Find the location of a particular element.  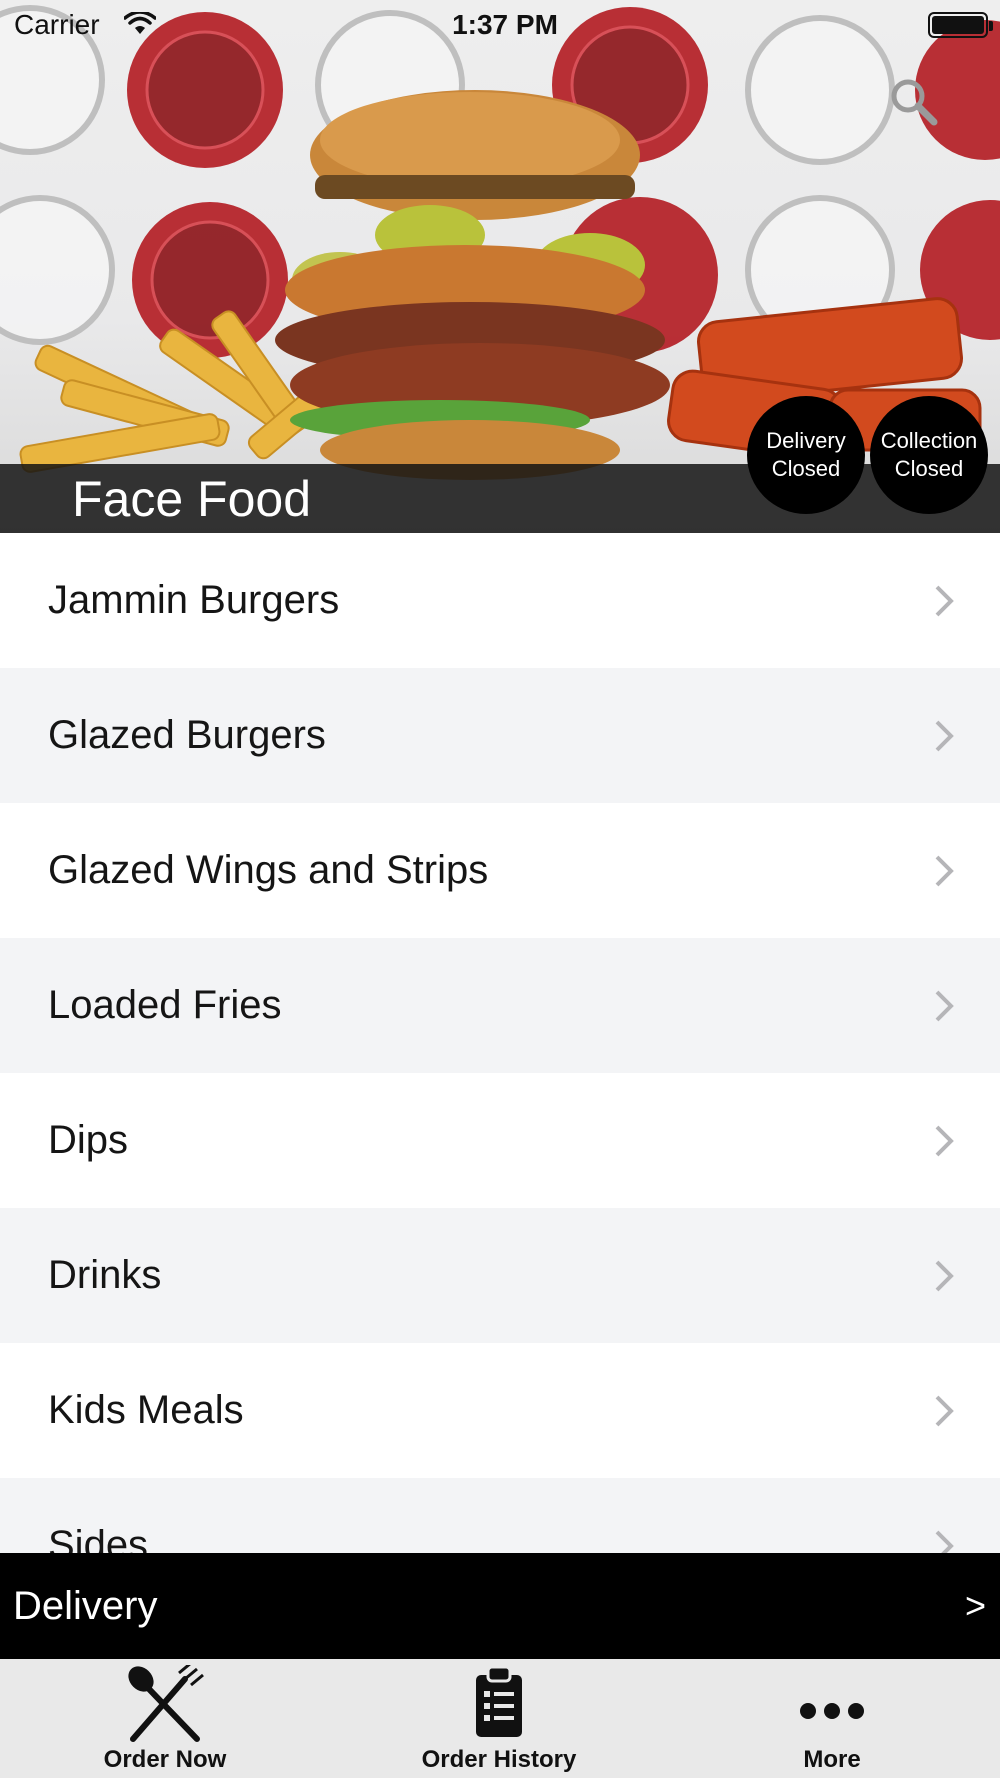

collection-status-badge: Collection Closed is located at coordinates (929, 455).